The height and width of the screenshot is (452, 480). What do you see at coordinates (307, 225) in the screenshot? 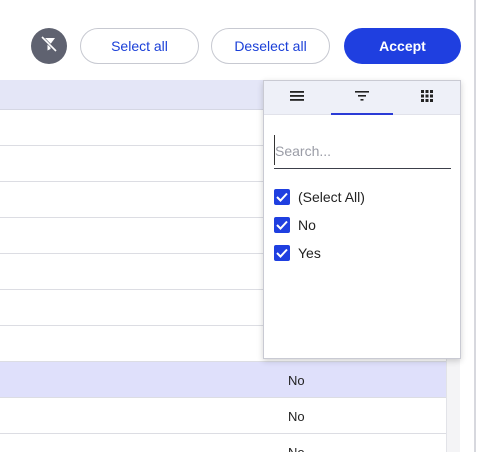
I see `filter-option-label: No` at bounding box center [307, 225].